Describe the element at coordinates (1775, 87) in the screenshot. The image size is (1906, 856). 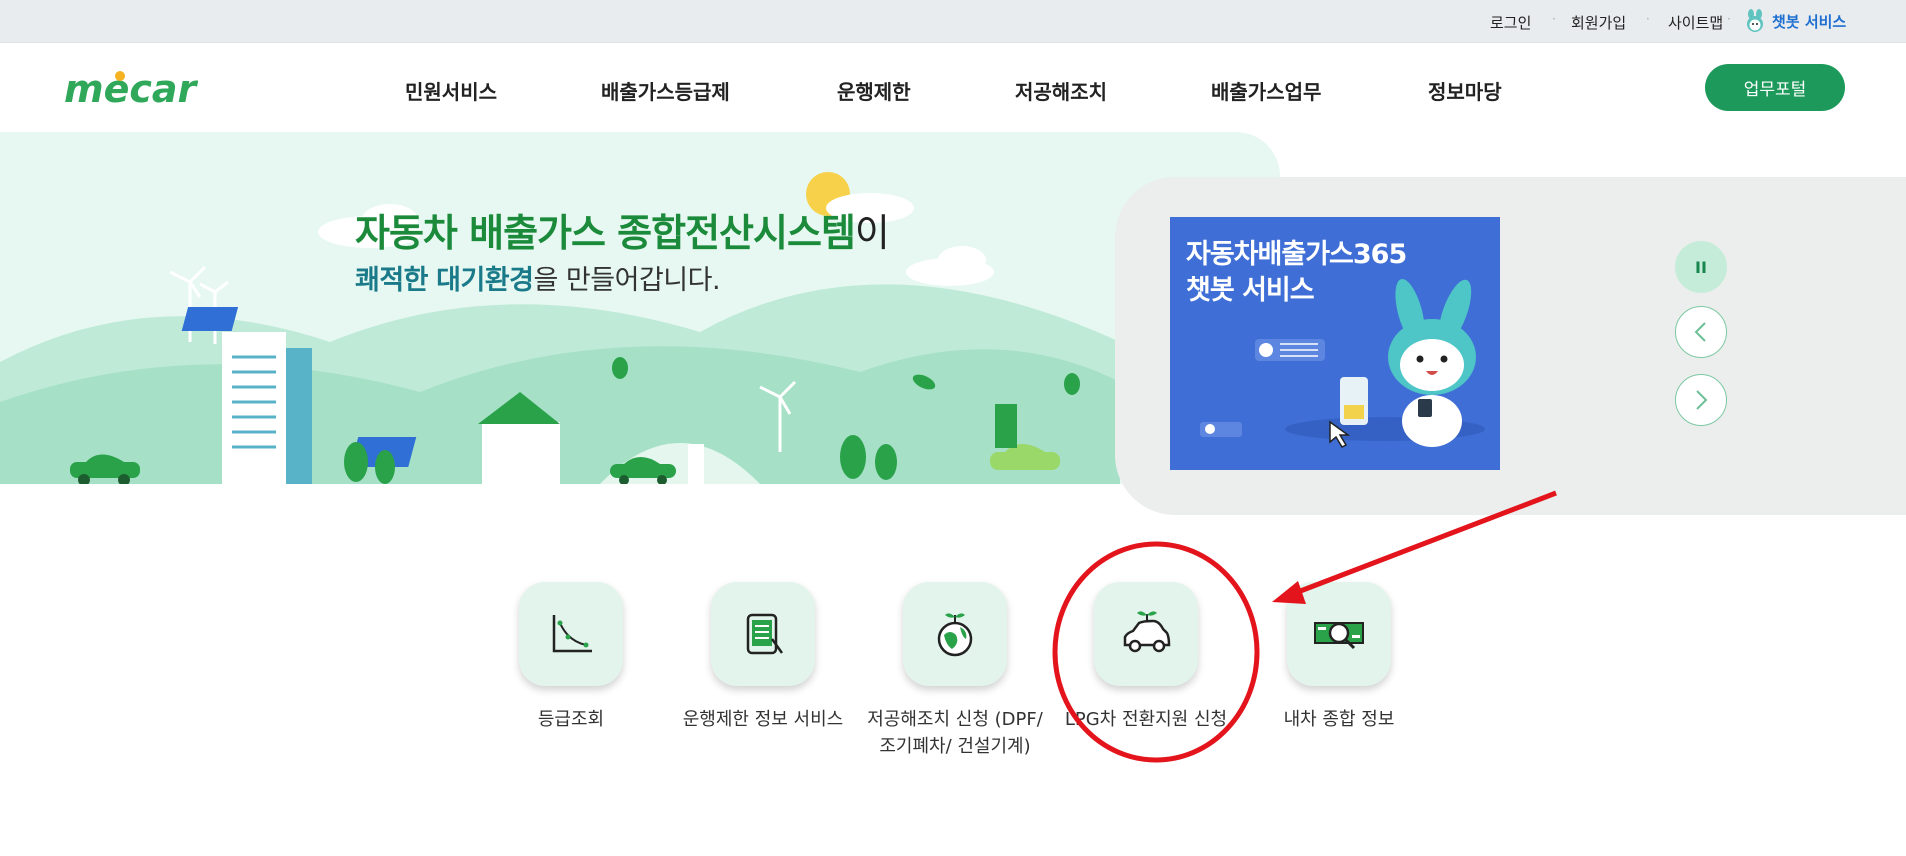
I see `work-portal-button: 업무포털` at that location.